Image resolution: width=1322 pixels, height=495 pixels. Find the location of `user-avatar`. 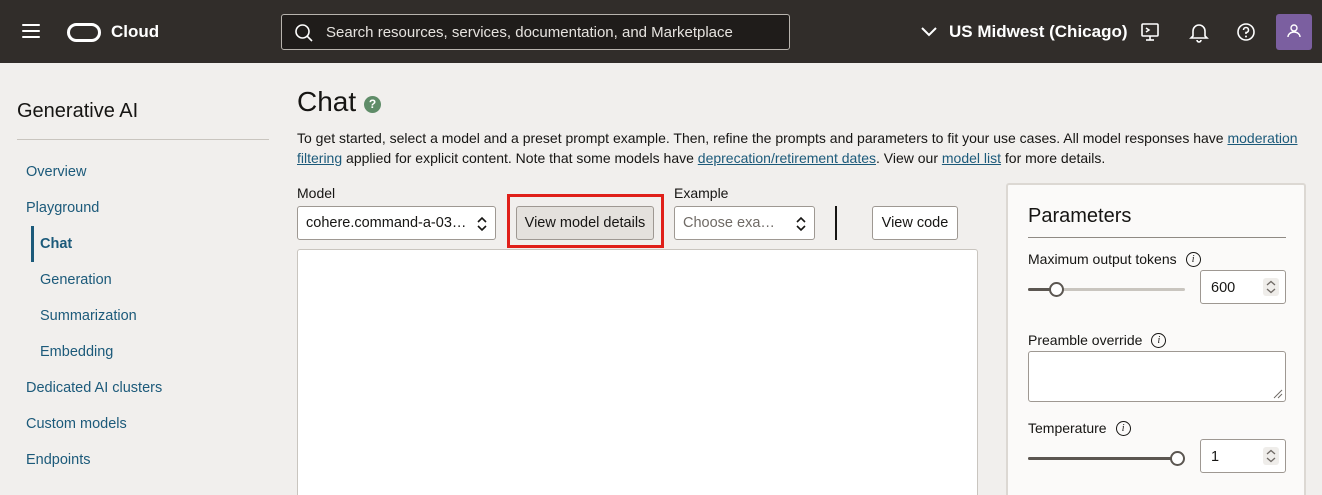

user-avatar is located at coordinates (1294, 32).